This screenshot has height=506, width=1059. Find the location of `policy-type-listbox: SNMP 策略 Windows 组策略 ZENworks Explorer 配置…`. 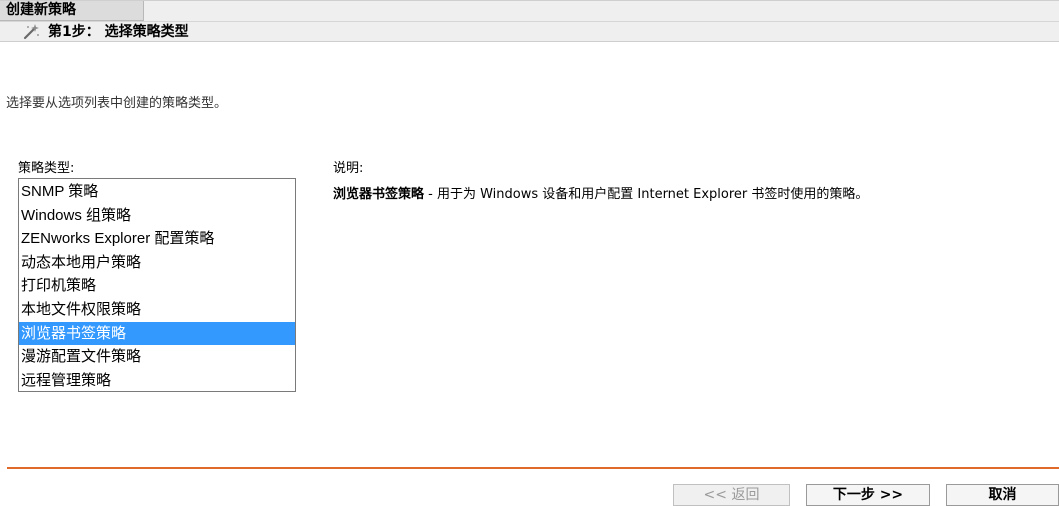

policy-type-listbox: SNMP 策略 Windows 组策略 ZENworks Explorer 配置… is located at coordinates (157, 285).